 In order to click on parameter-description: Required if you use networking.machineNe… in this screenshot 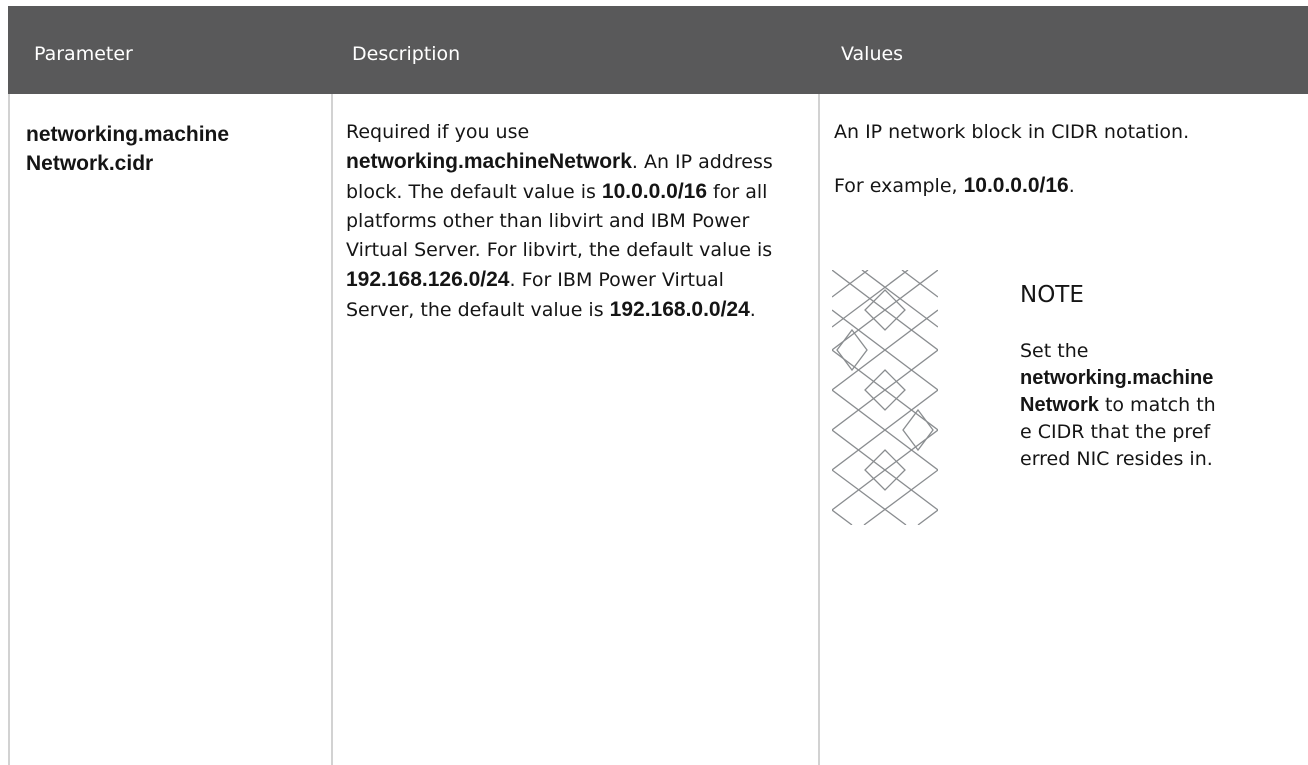, I will do `click(559, 221)`.